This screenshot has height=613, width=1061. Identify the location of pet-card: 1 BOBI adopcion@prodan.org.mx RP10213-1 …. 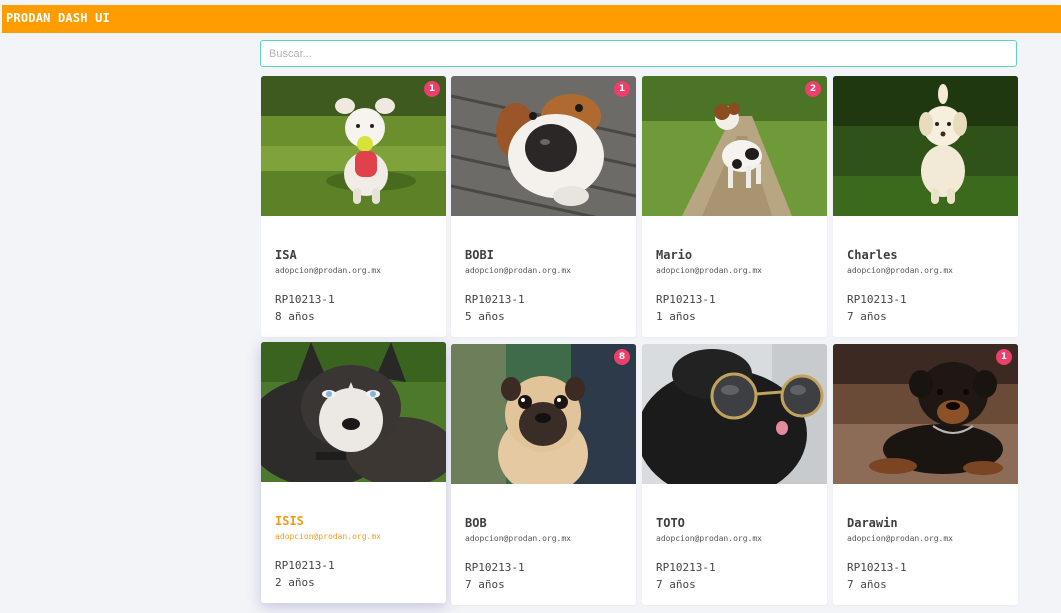
(543, 206).